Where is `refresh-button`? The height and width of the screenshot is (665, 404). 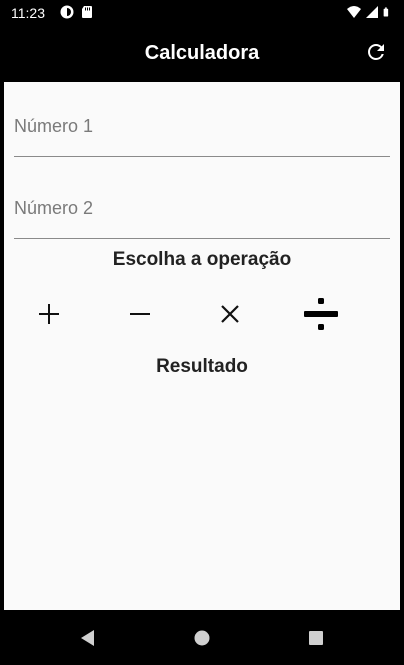
refresh-button is located at coordinates (376, 52).